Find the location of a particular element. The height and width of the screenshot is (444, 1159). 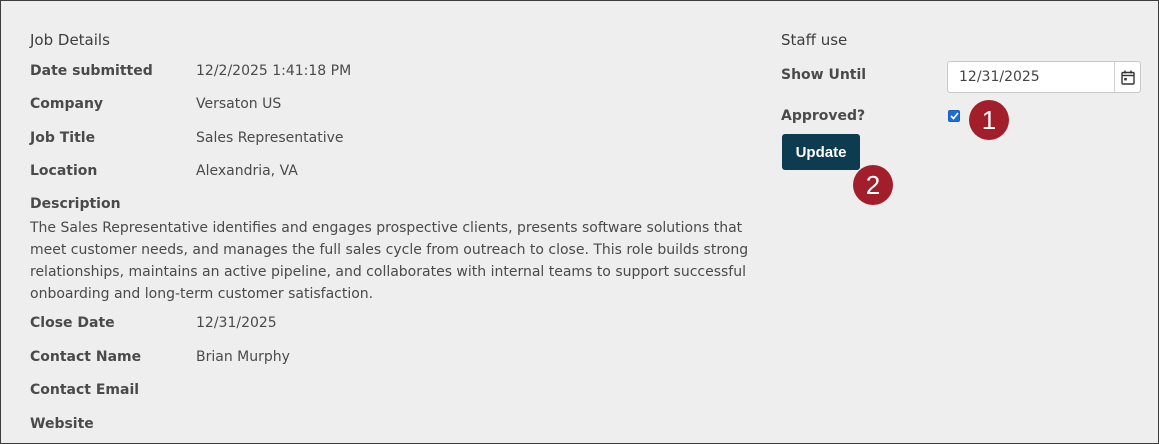

date-submitted-label: Date submitted is located at coordinates (91, 71).